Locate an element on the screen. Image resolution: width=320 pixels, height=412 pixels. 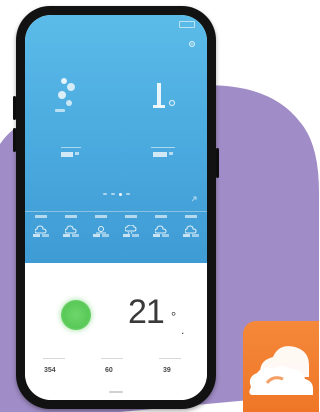
forecast-divider is located at coordinates (116, 211).